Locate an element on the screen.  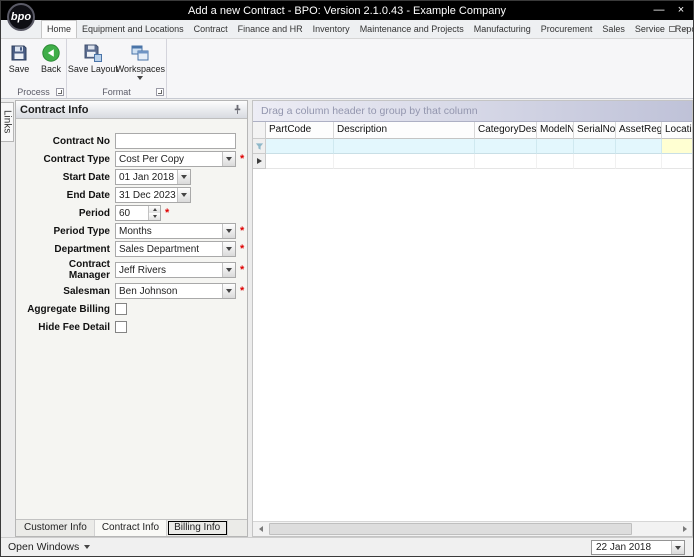
period-label: Period is located at coordinates (94, 213).